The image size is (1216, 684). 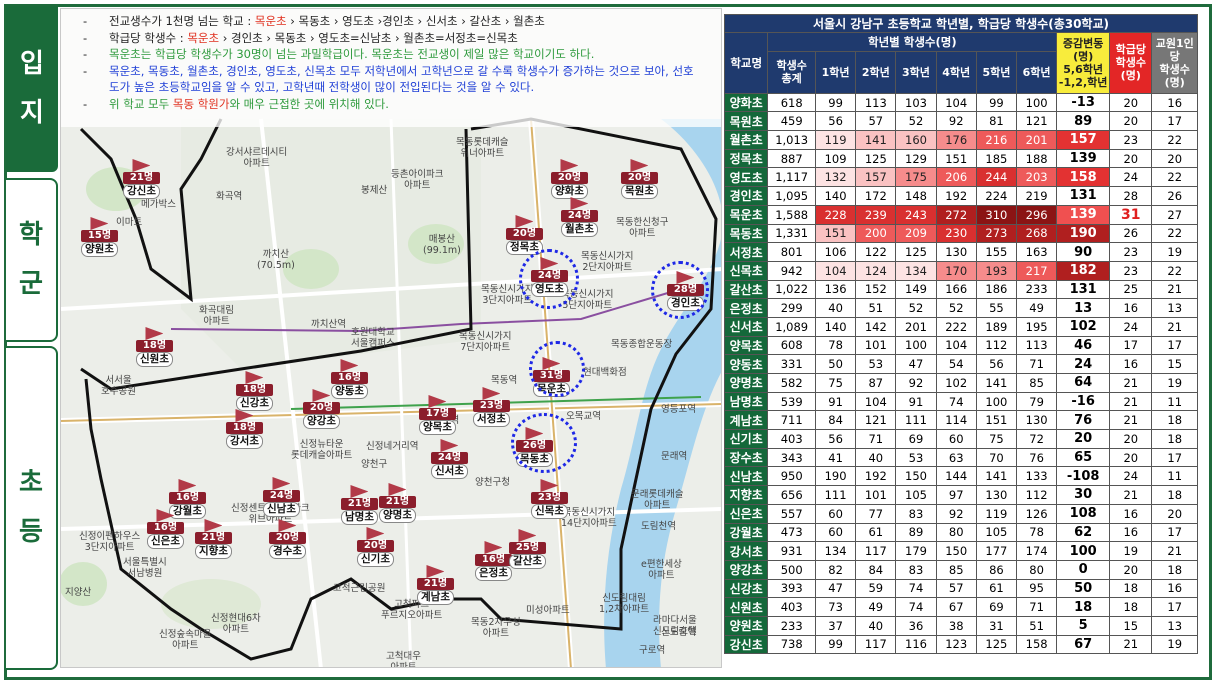 What do you see at coordinates (876, 102) in the screenshot?
I see `grade-cell: 113` at bounding box center [876, 102].